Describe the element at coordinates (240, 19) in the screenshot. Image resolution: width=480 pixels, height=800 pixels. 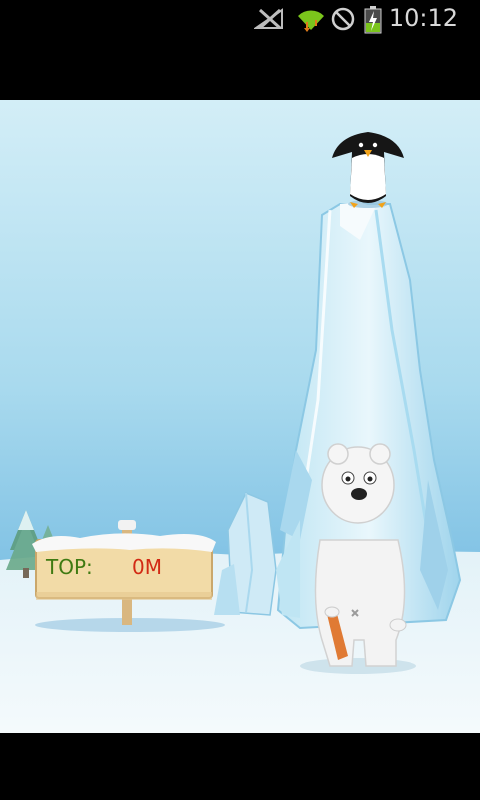
I see `status-bar: 10:12` at that location.